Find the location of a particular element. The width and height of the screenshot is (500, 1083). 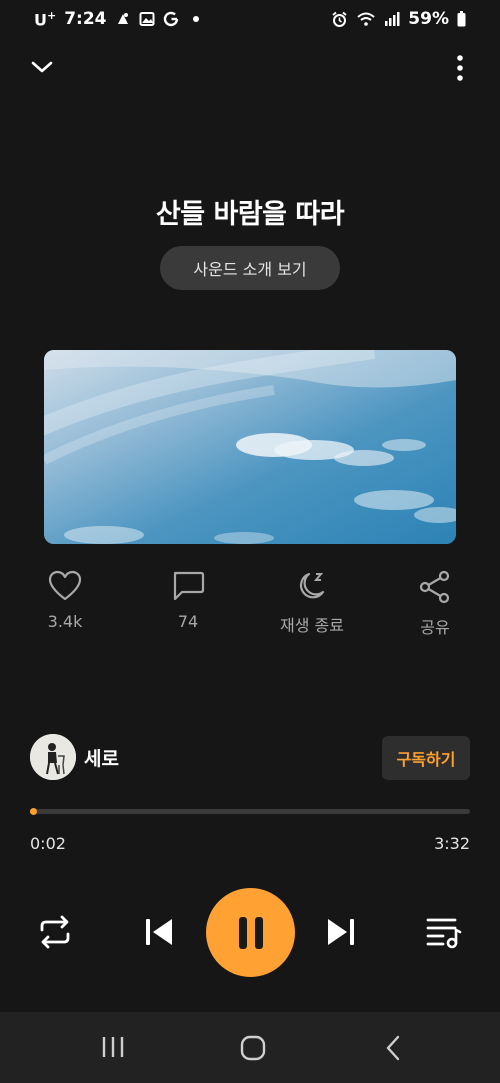

repeat-icon is located at coordinates (55, 932).